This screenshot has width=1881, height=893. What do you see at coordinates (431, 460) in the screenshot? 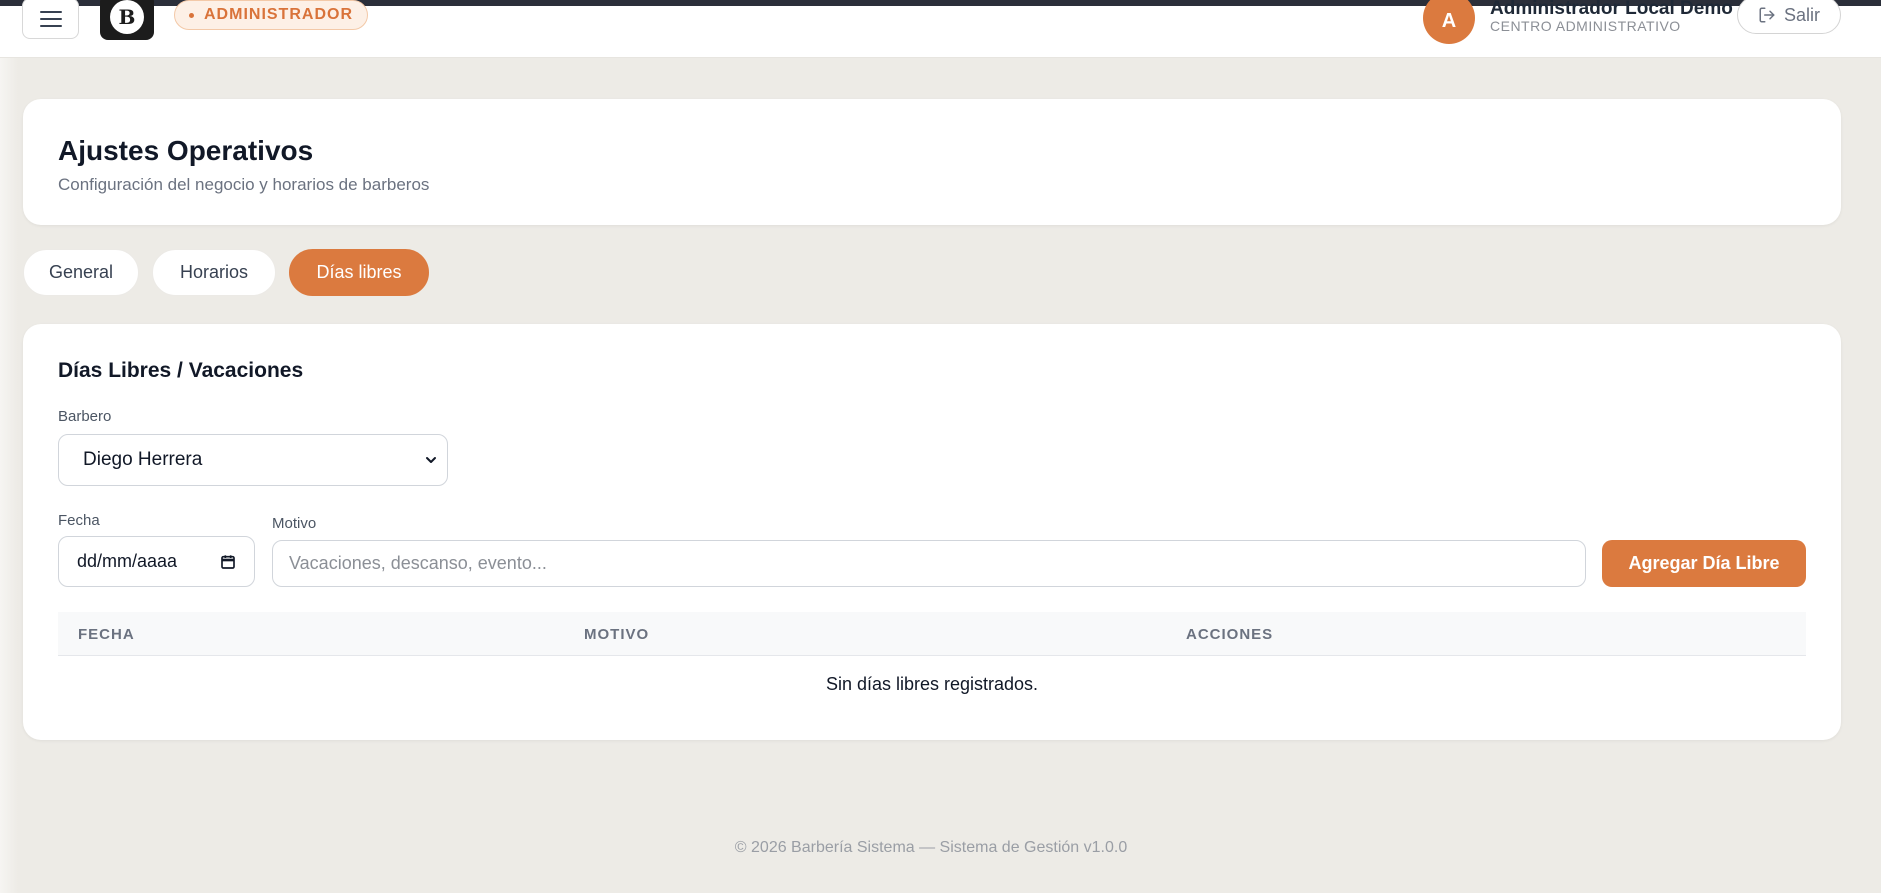
I see `chevron-down-icon` at bounding box center [431, 460].